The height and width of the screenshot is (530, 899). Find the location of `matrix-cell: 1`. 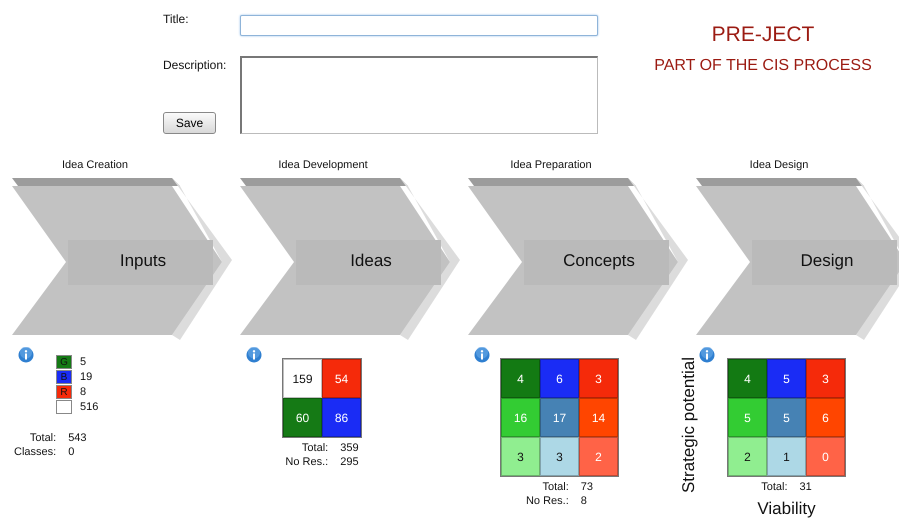

matrix-cell: 1 is located at coordinates (786, 456).